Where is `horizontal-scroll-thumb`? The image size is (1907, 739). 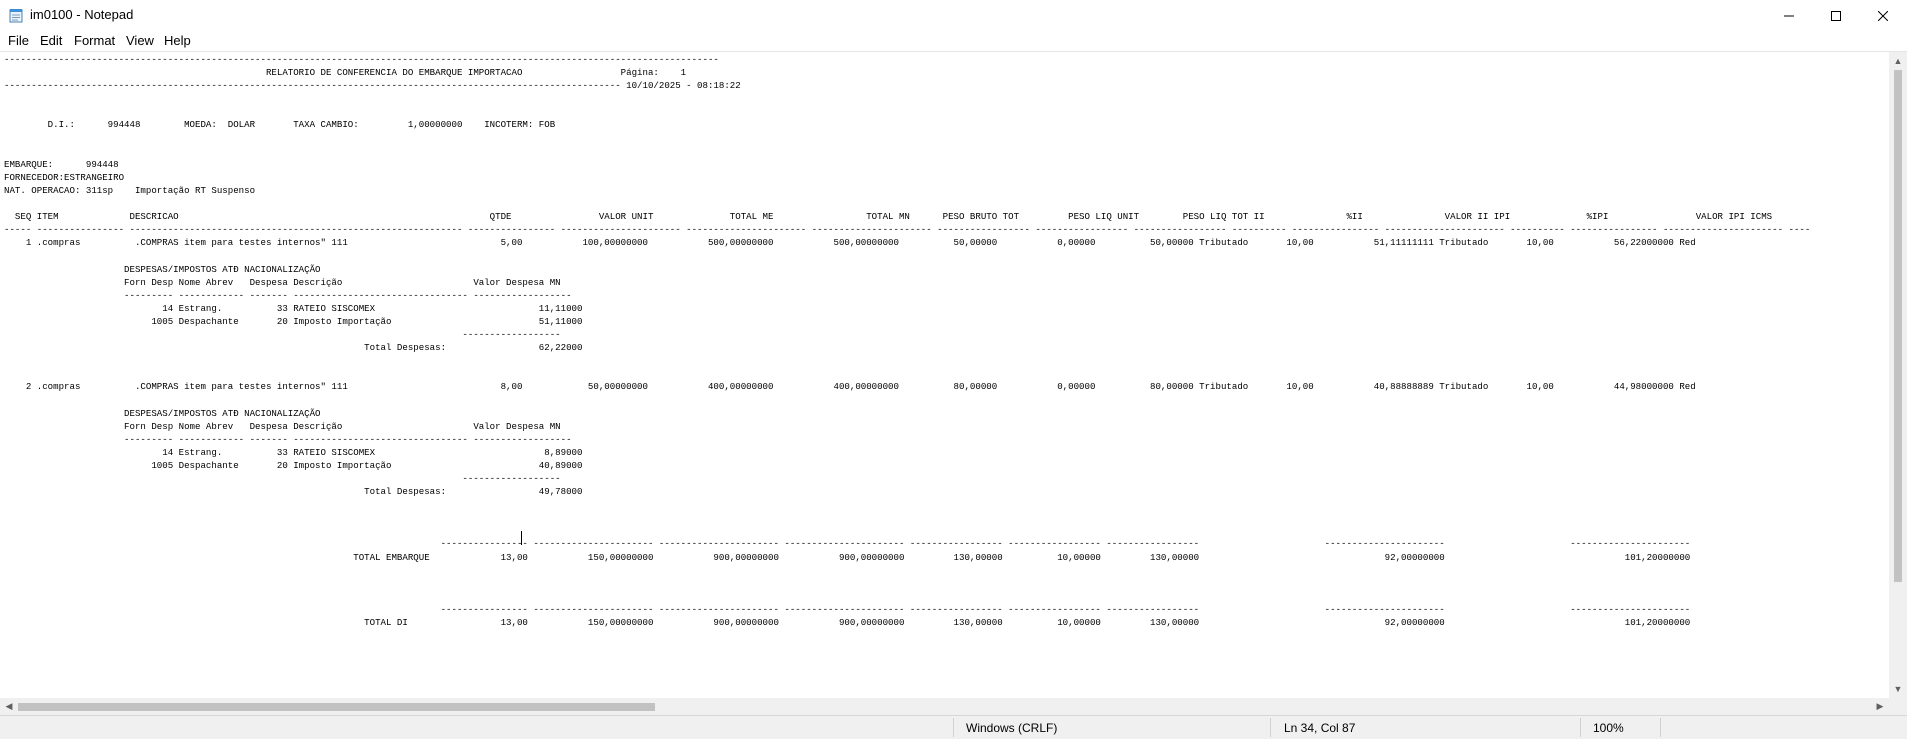 horizontal-scroll-thumb is located at coordinates (336, 707).